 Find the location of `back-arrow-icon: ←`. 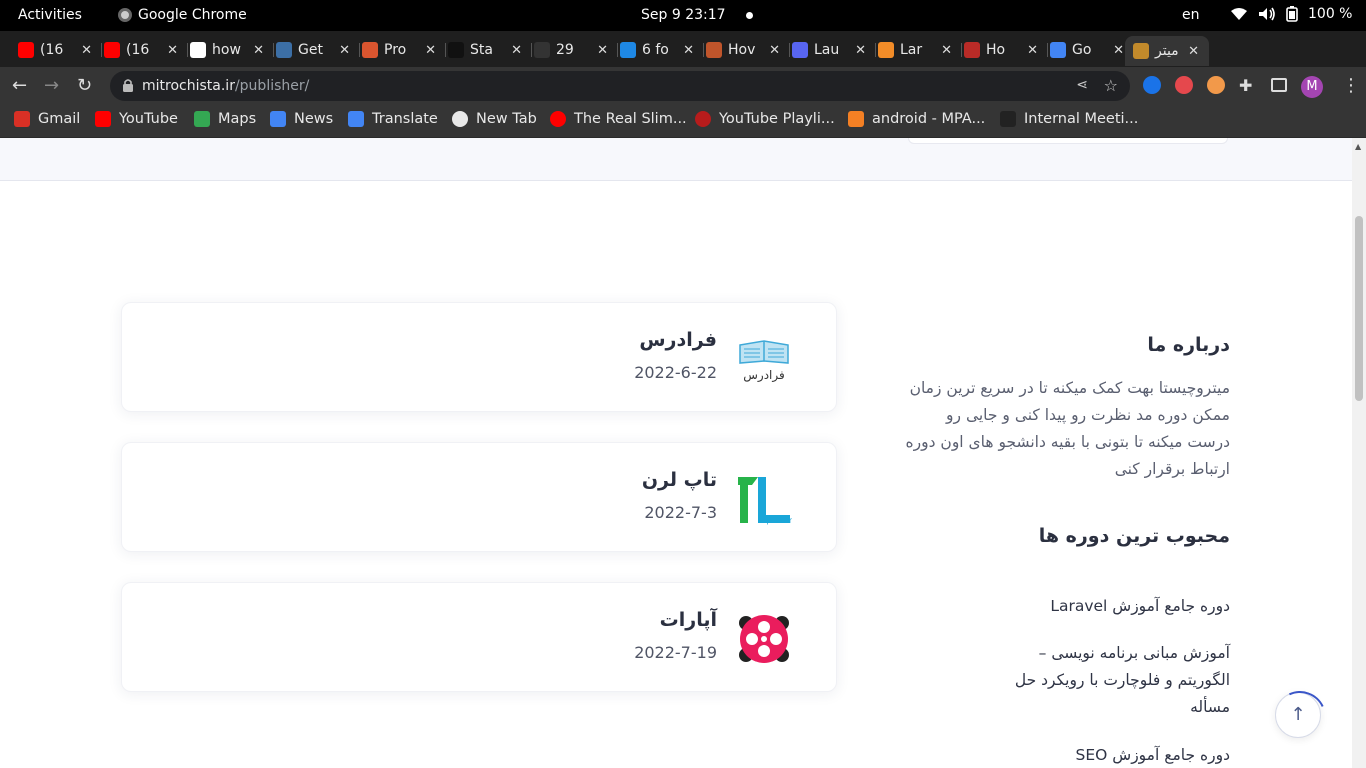

back-arrow-icon: ← is located at coordinates (19, 85).